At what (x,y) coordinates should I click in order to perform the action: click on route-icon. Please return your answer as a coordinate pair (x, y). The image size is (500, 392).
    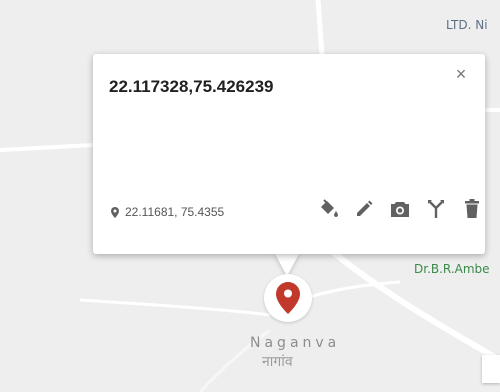
    Looking at the image, I should click on (436, 209).